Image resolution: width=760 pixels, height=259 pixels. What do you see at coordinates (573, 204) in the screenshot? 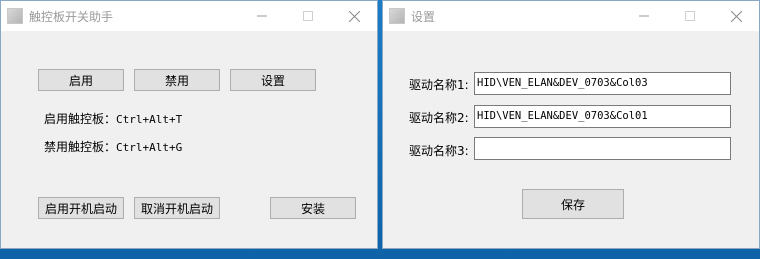
I see `save-button: 保存` at bounding box center [573, 204].